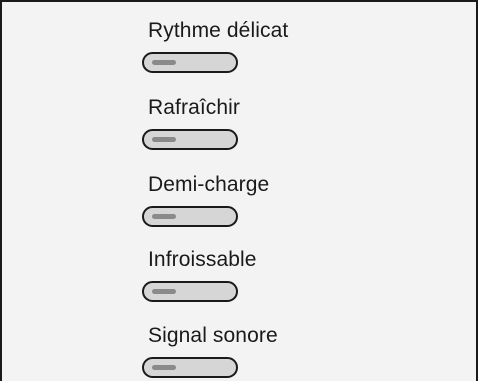 The height and width of the screenshot is (381, 478). Describe the element at coordinates (190, 291) in the screenshot. I see `infroissable-button` at that location.